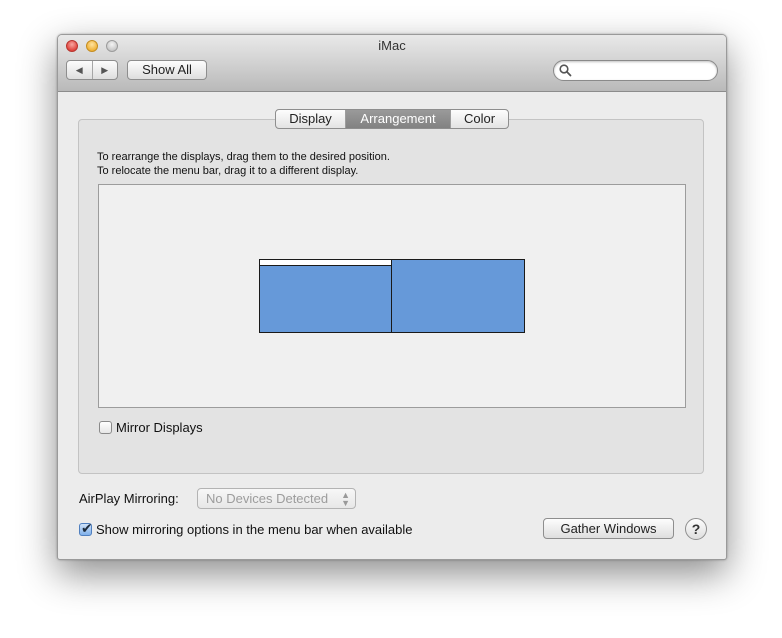 The height and width of the screenshot is (638, 782). What do you see at coordinates (458, 296) in the screenshot?
I see `display-secondary` at bounding box center [458, 296].